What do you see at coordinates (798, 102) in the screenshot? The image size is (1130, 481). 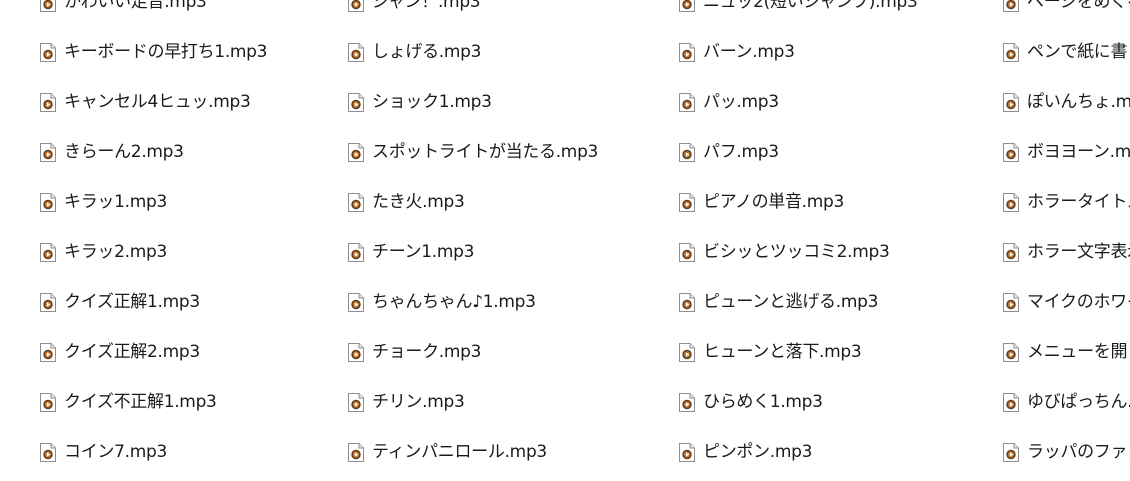 I see `file-item: パッ.mp3` at bounding box center [798, 102].